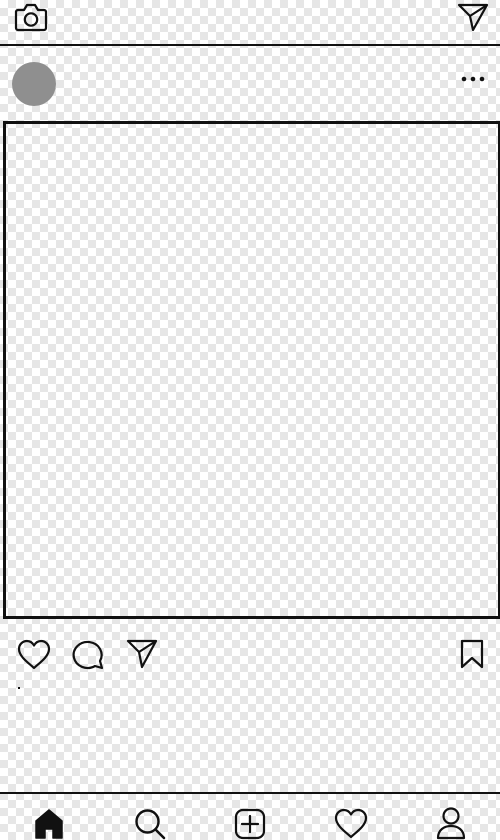  Describe the element at coordinates (250, 23) in the screenshot. I see `top-bar` at that location.